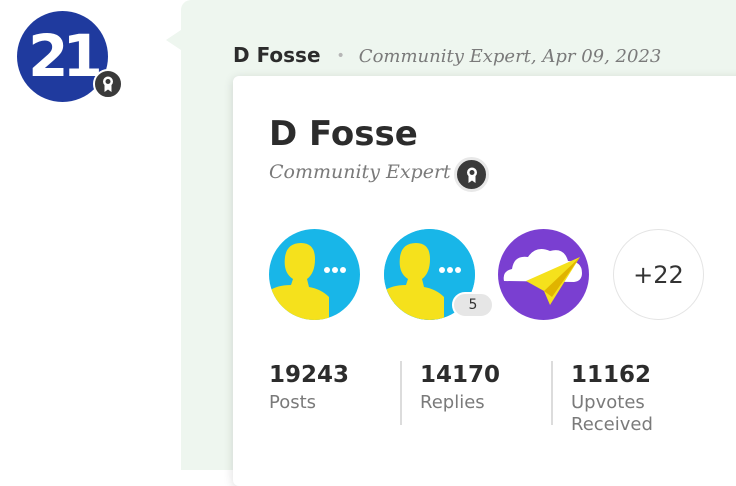  Describe the element at coordinates (460, 375) in the screenshot. I see `stat-value: 14170` at that location.